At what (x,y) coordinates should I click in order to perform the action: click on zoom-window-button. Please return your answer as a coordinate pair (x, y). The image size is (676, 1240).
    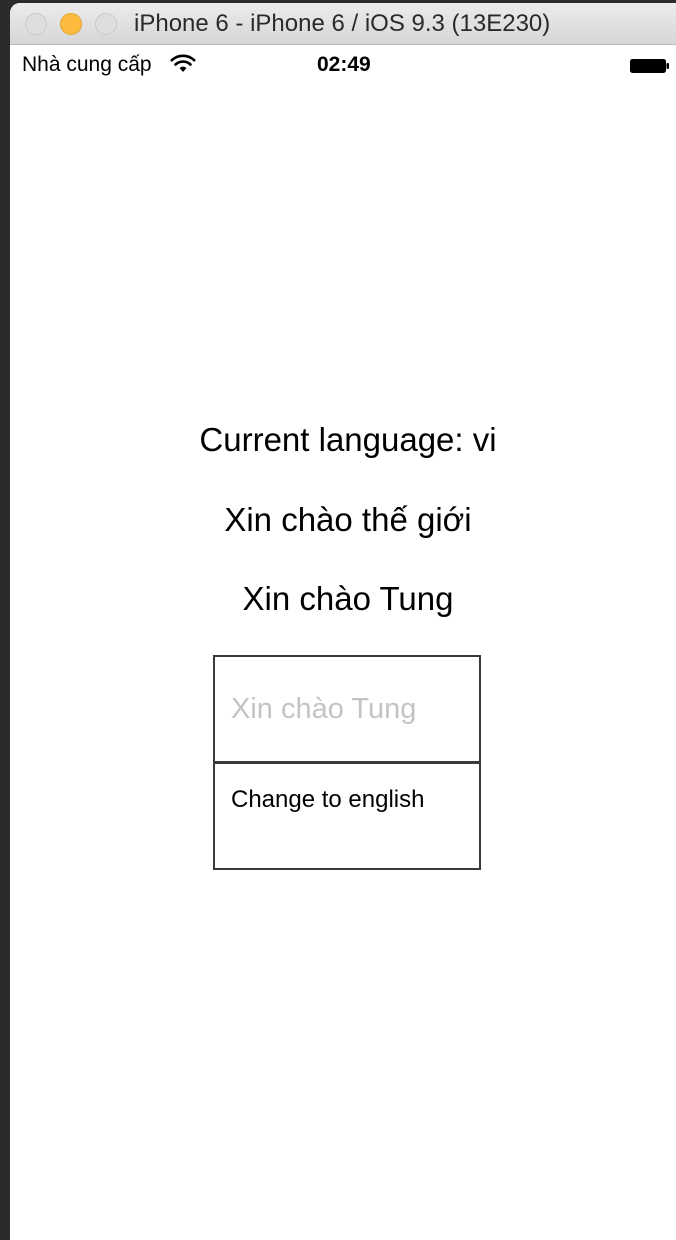
    Looking at the image, I should click on (106, 24).